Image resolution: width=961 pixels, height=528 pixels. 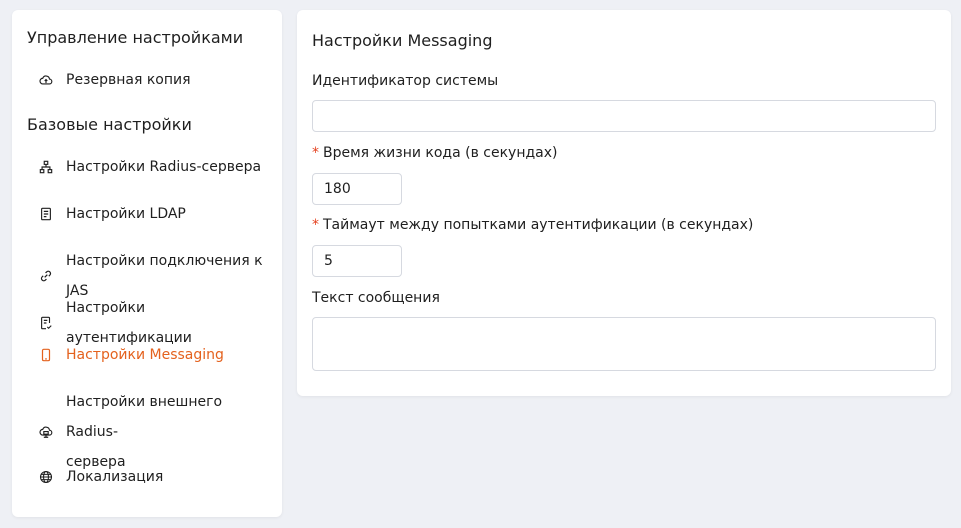 What do you see at coordinates (126, 214) in the screenshot?
I see `sidebar-item-label: Настройки LDAP` at bounding box center [126, 214].